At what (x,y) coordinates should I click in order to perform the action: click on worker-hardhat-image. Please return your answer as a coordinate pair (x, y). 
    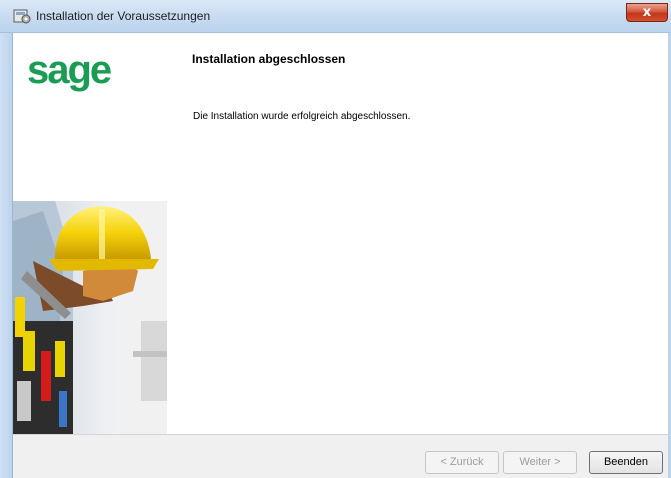
    Looking at the image, I should click on (90, 317).